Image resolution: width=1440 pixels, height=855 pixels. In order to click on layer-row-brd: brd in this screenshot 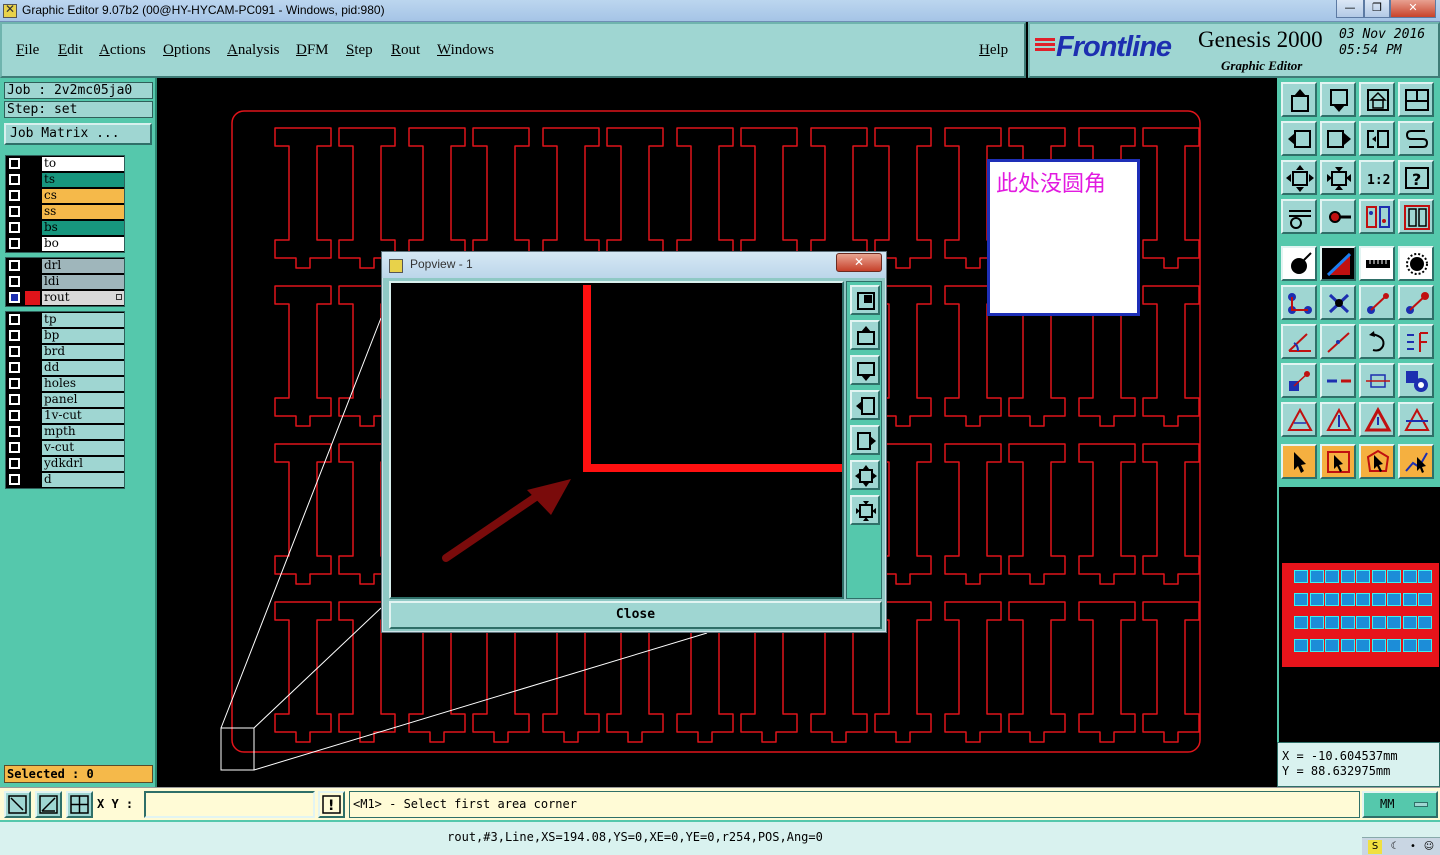, I will do `click(65, 352)`.